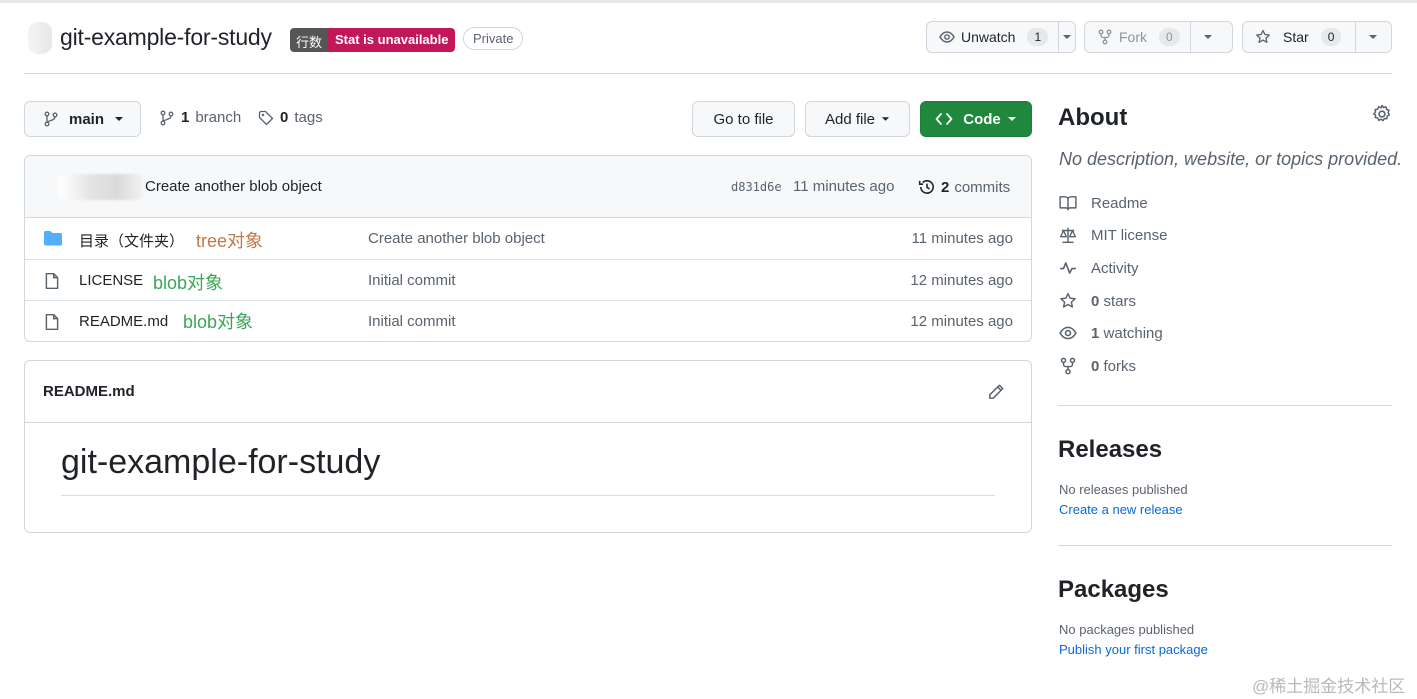 This screenshot has width=1417, height=699. What do you see at coordinates (111, 280) in the screenshot?
I see `file-name-link: LICENSE` at bounding box center [111, 280].